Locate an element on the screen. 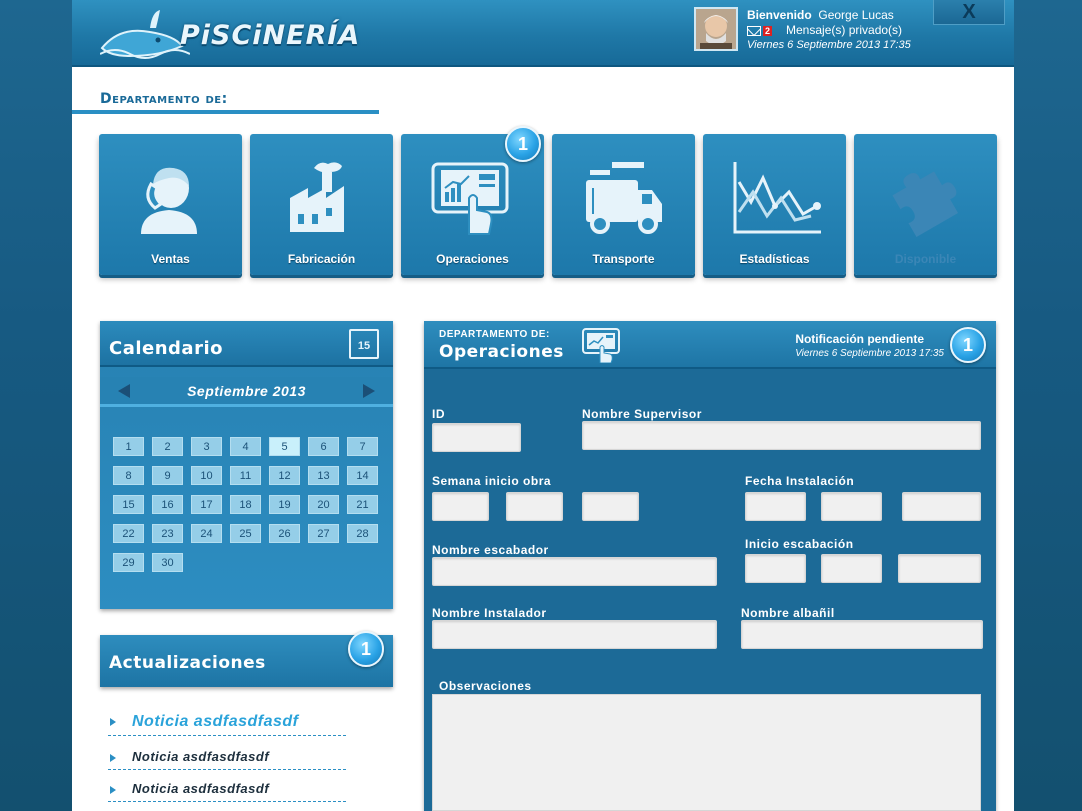 Image resolution: width=1082 pixels, height=811 pixels. label-semana: Semana inicio obra is located at coordinates (492, 481).